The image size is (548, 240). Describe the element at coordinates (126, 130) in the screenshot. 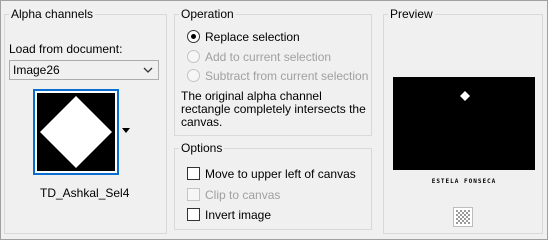

I see `thumbnail-dropdown-arrow-icon` at that location.